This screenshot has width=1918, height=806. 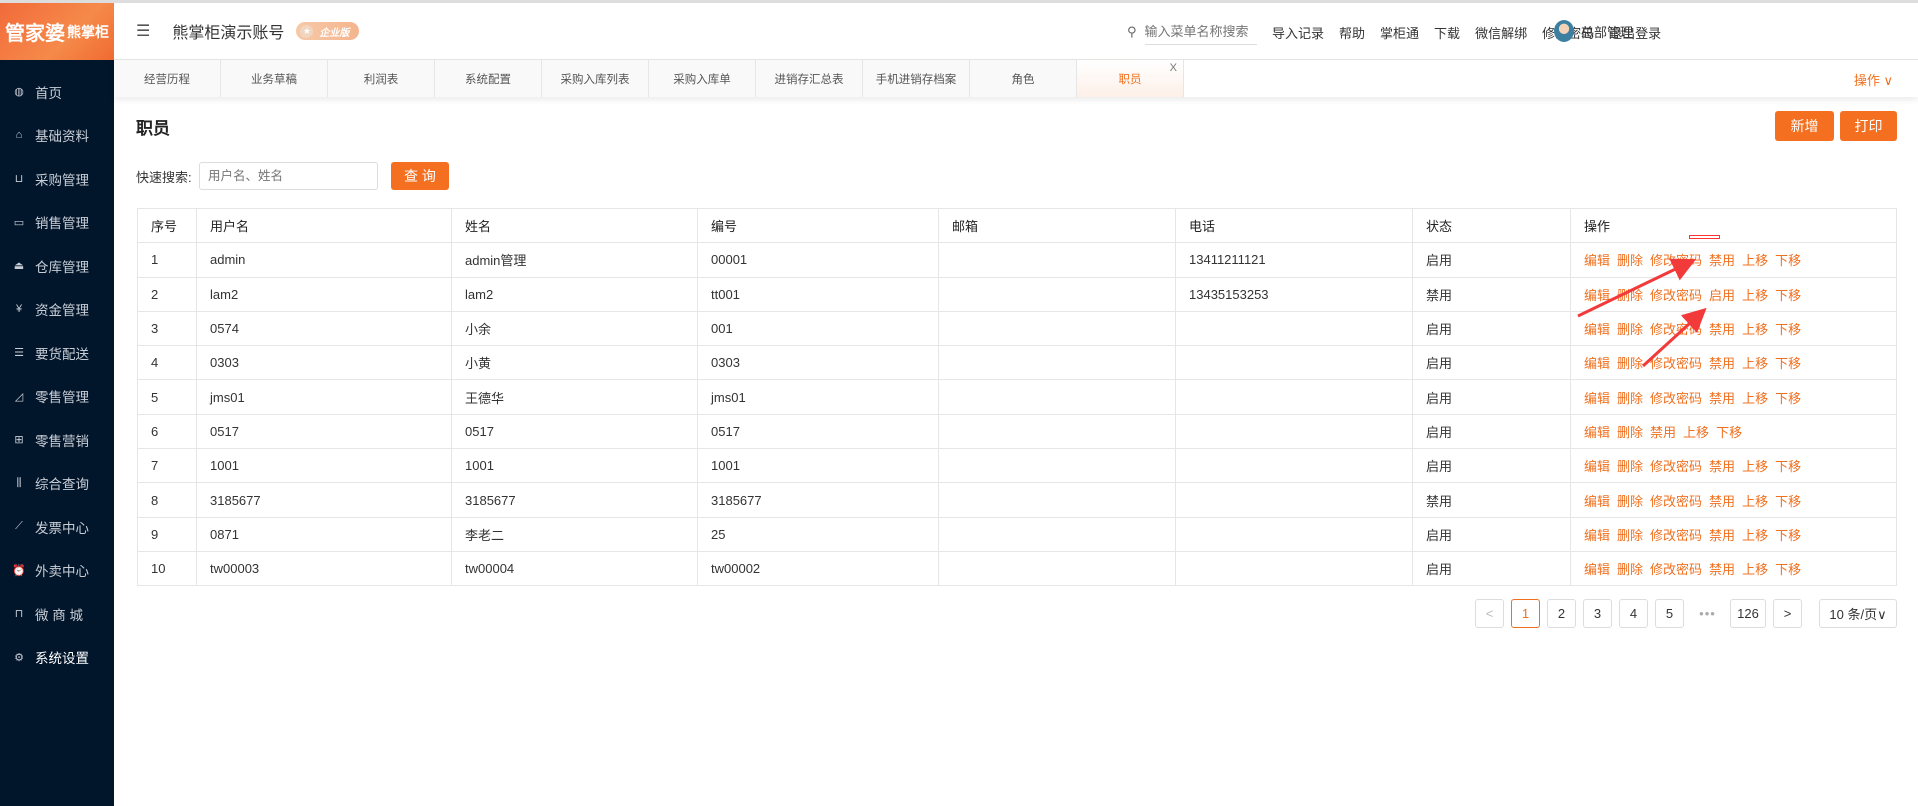 I want to click on tab: 经营历程, so click(x=167, y=78).